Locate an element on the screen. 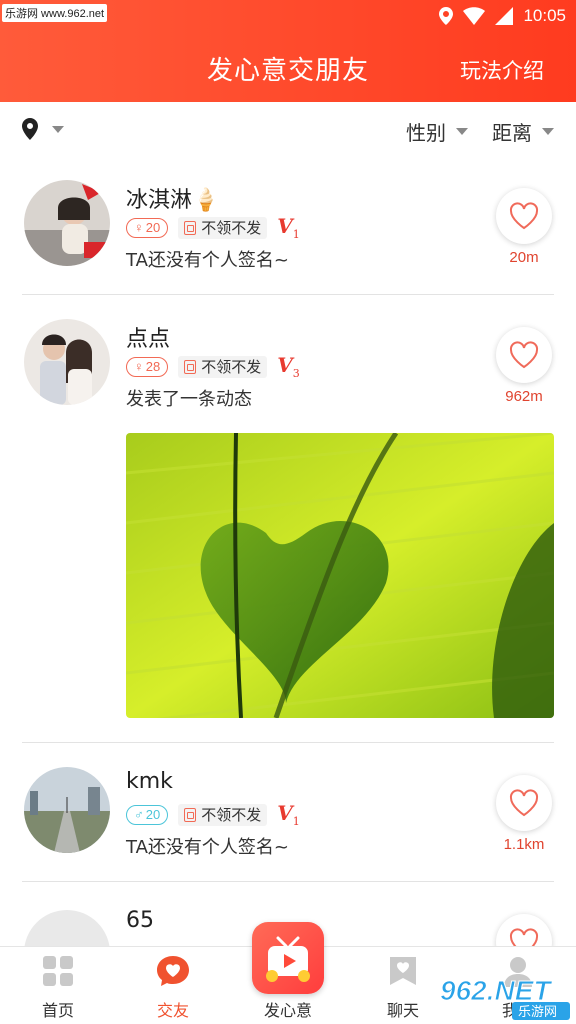 The width and height of the screenshot is (576, 1024). filter-bar: 性别 距离 is located at coordinates (288, 129).